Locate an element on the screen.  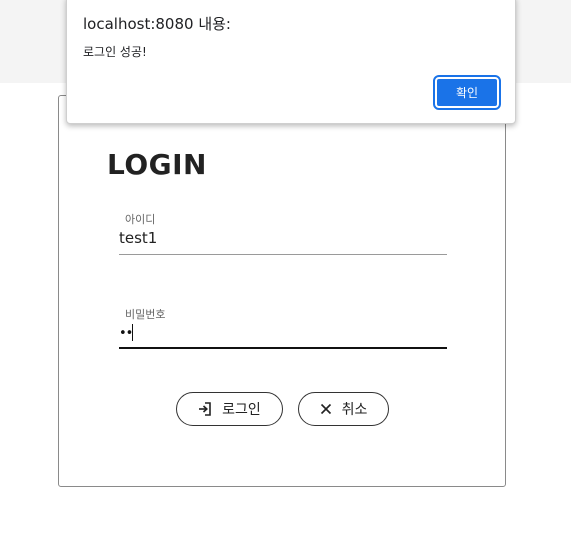
dialog-ok-button: 확인 is located at coordinates (467, 92).